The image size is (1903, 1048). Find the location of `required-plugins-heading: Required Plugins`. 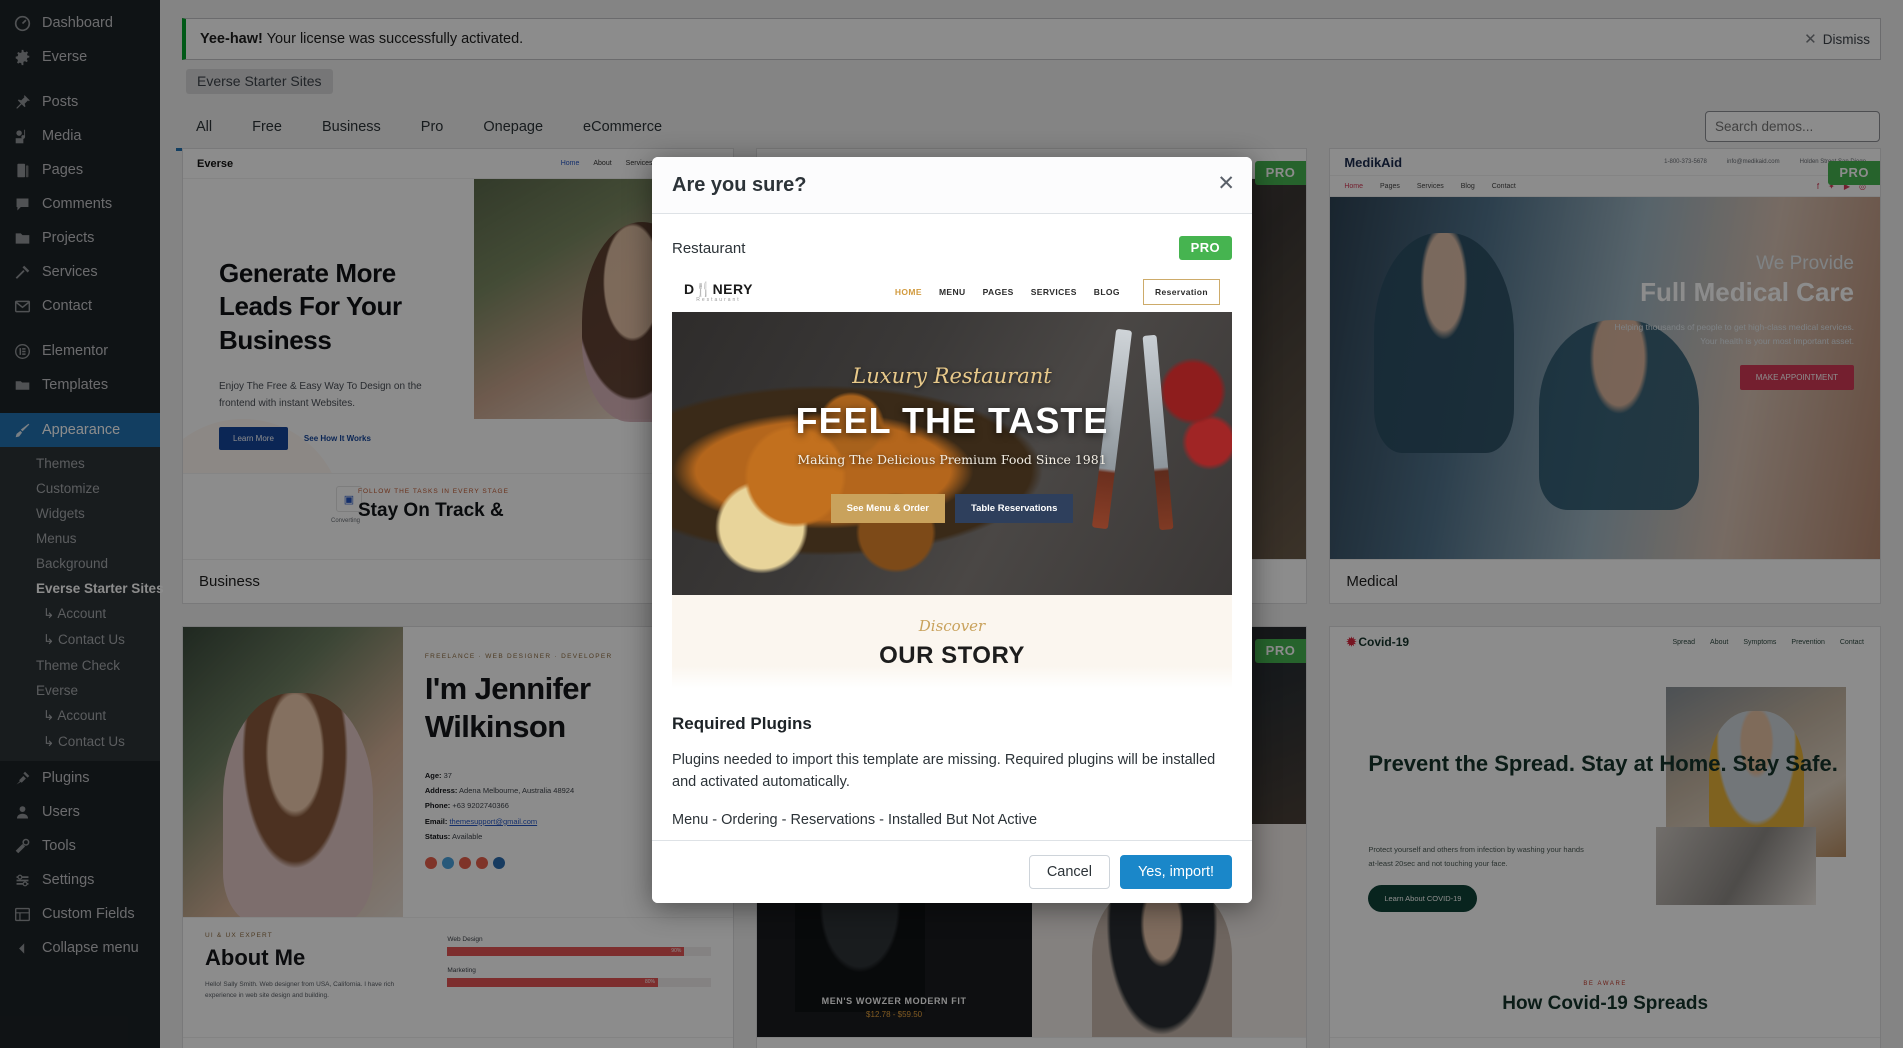

required-plugins-heading: Required Plugins is located at coordinates (742, 723).